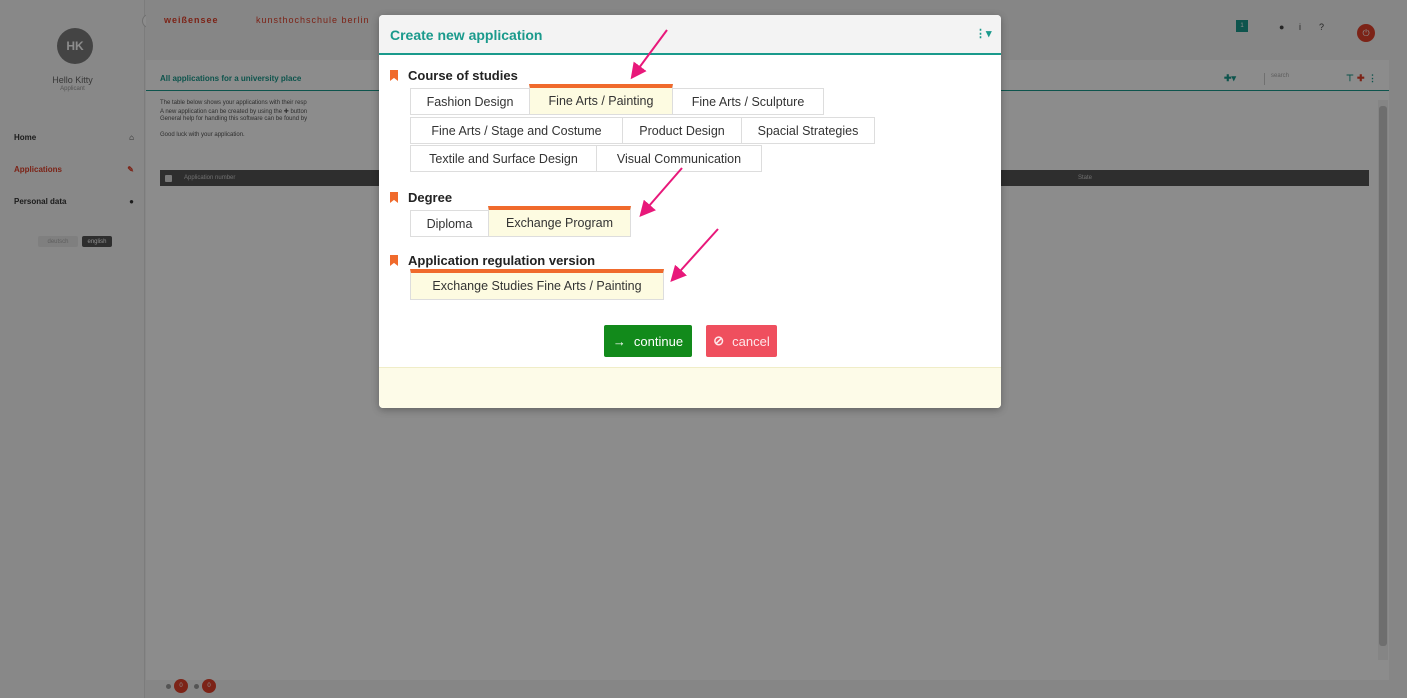 This screenshot has height=698, width=1407. I want to click on continue-button: → continue, so click(648, 341).